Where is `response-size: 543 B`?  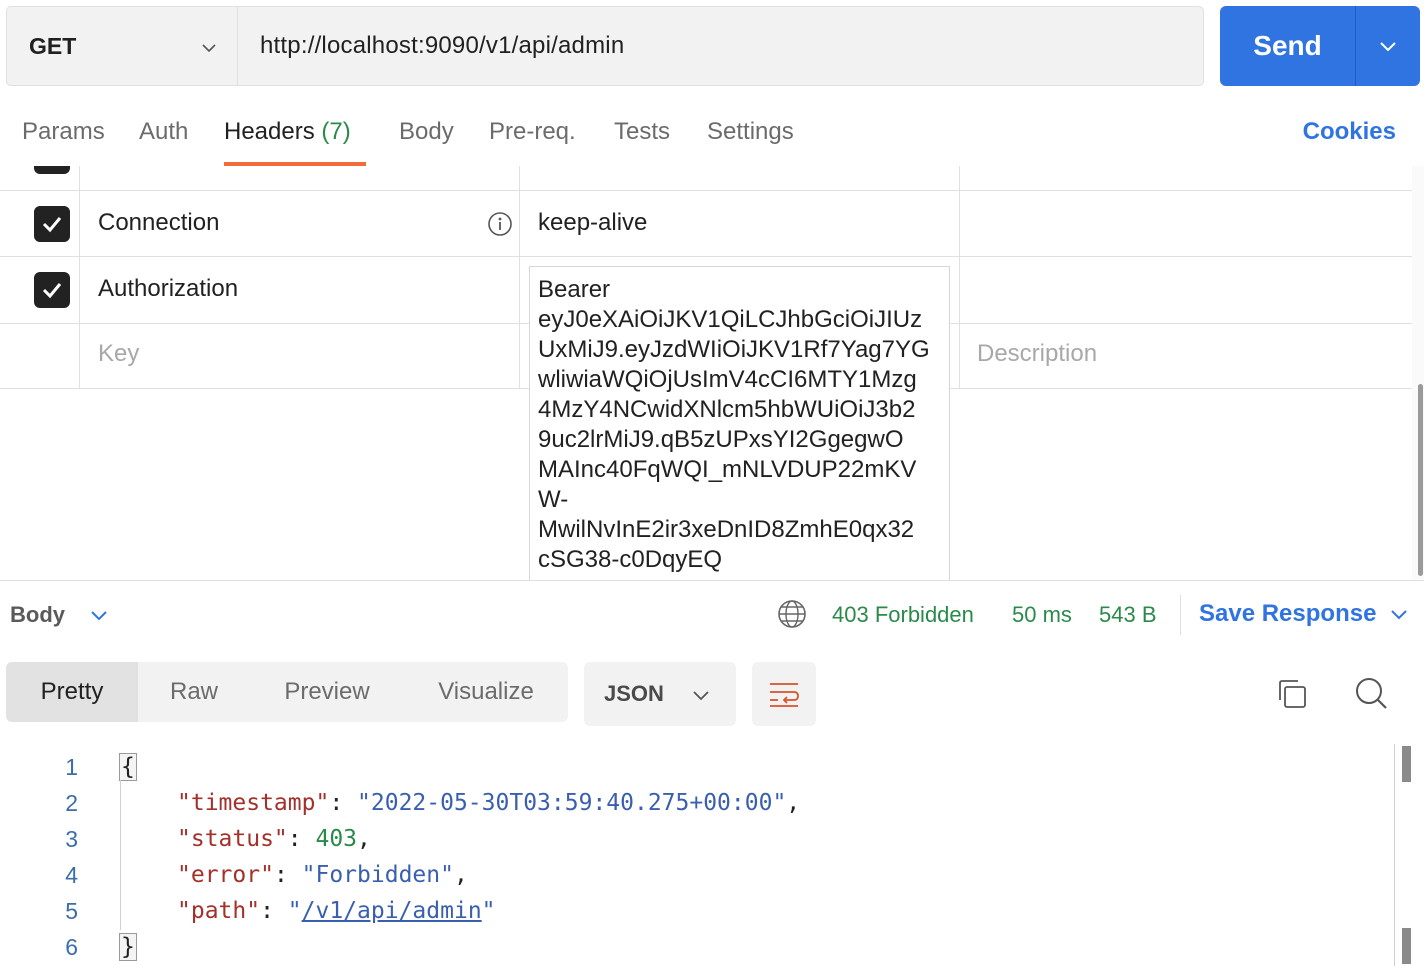
response-size: 543 B is located at coordinates (1128, 615).